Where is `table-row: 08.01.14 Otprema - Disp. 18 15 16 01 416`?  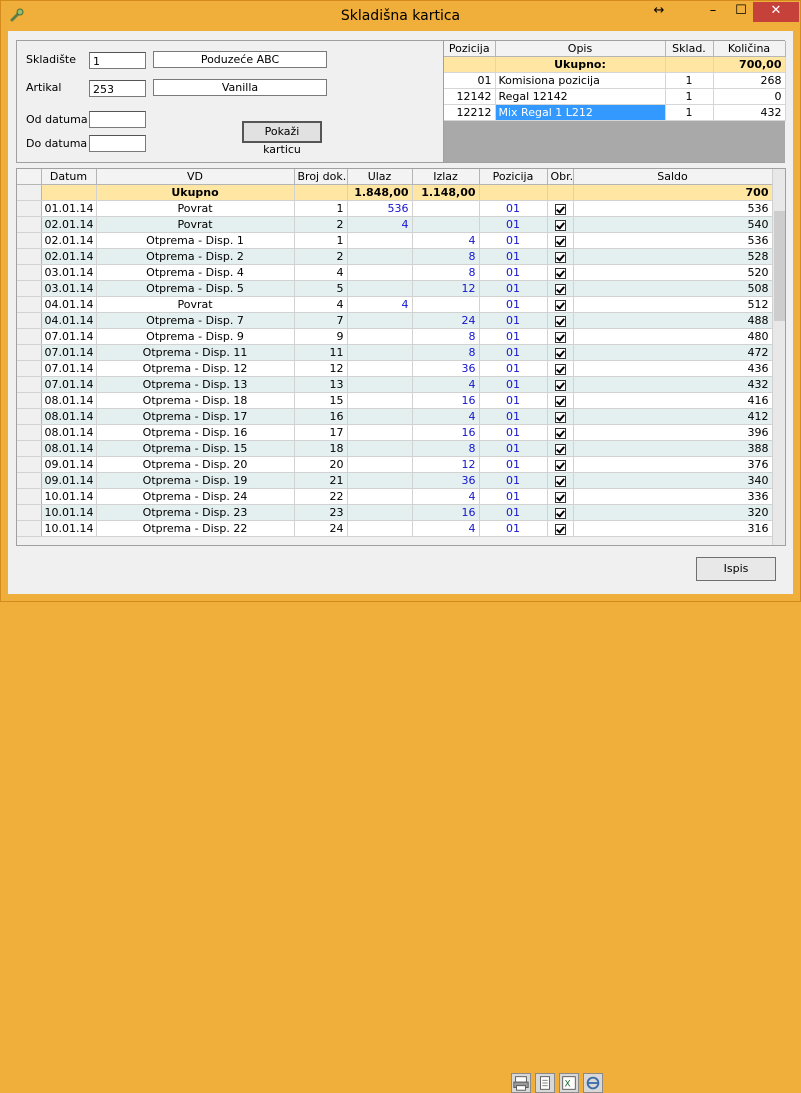 table-row: 08.01.14 Otprema - Disp. 18 15 16 01 416 is located at coordinates (395, 400).